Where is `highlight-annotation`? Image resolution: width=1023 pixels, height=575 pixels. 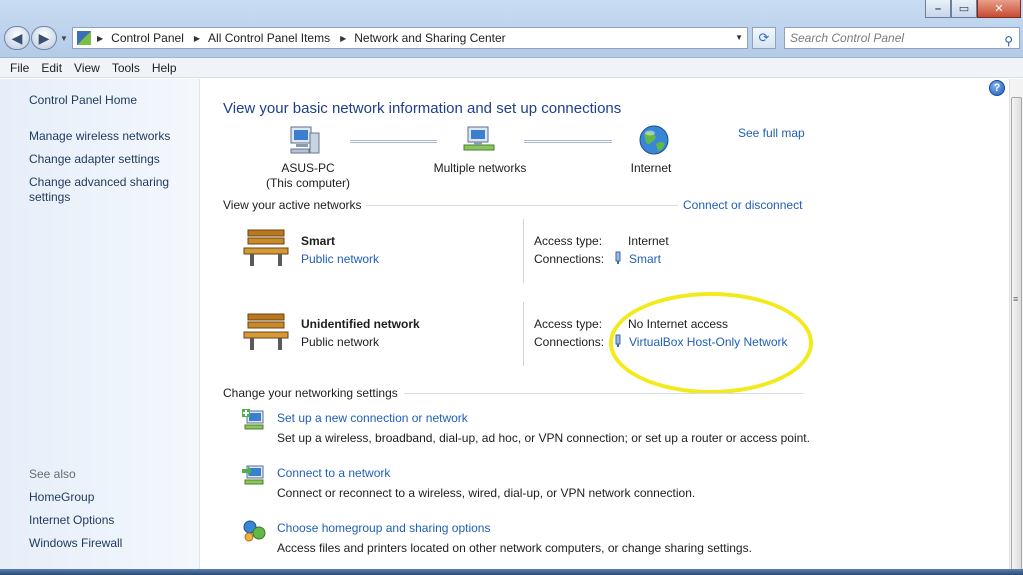
highlight-annotation is located at coordinates (711, 343).